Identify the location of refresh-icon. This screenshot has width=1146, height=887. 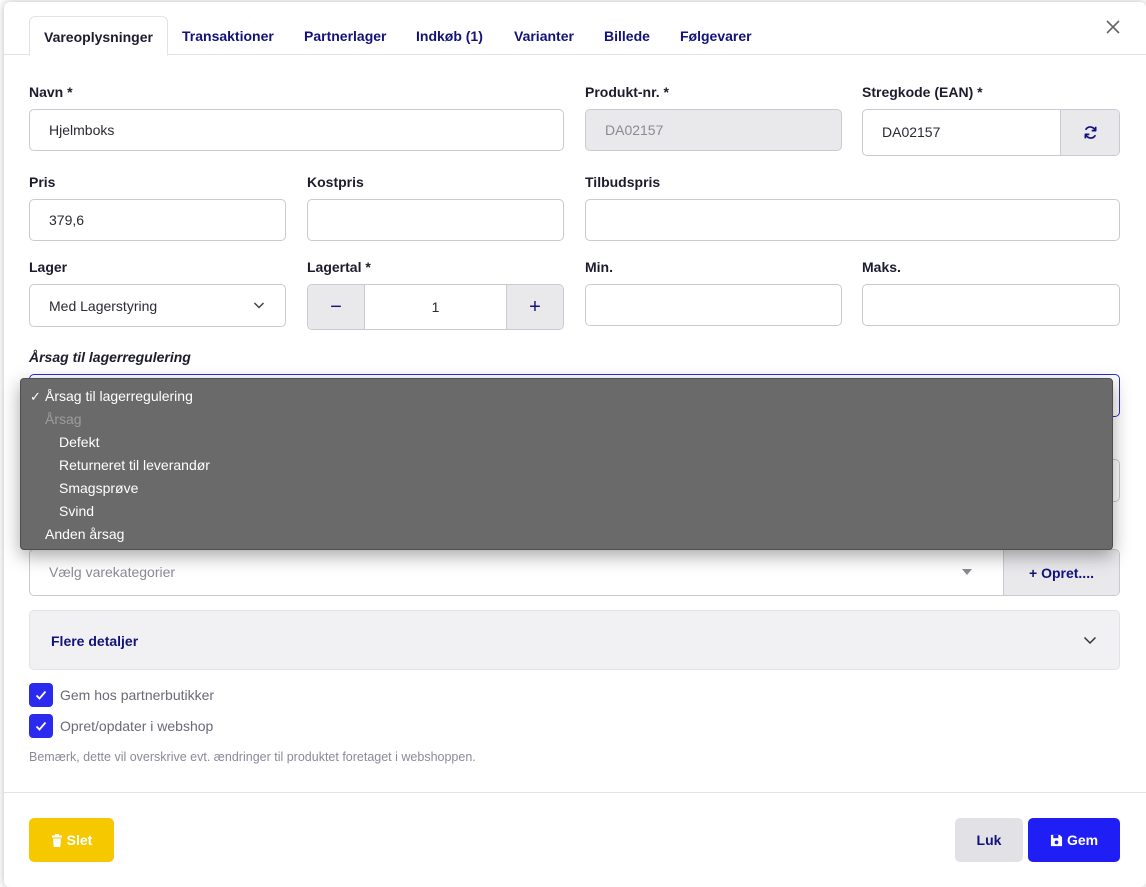
(1090, 132).